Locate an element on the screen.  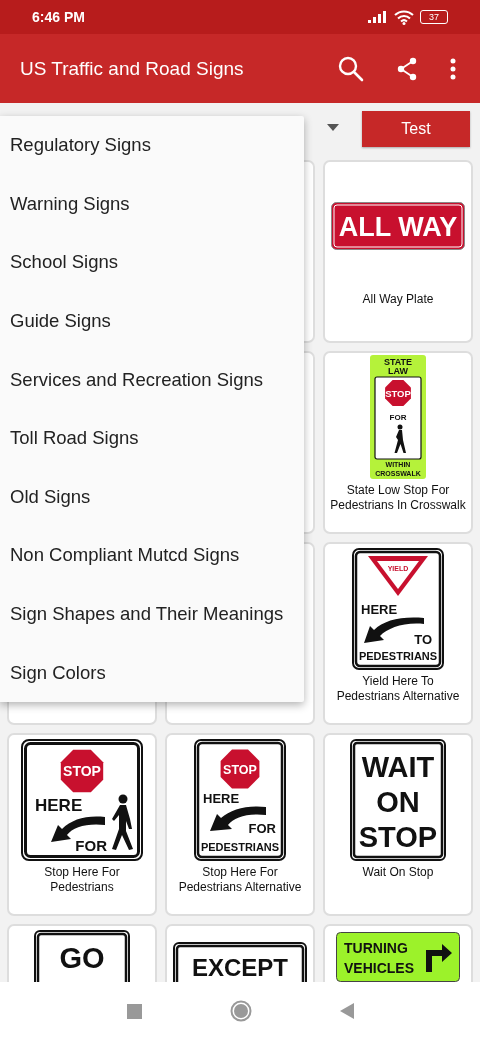
battery-icon: 37 is located at coordinates (434, 17).